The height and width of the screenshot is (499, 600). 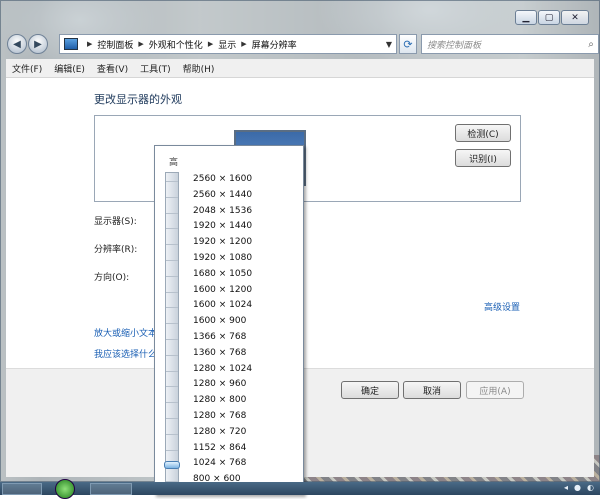 What do you see at coordinates (526, 17) in the screenshot?
I see `minimize-button: ▁` at bounding box center [526, 17].